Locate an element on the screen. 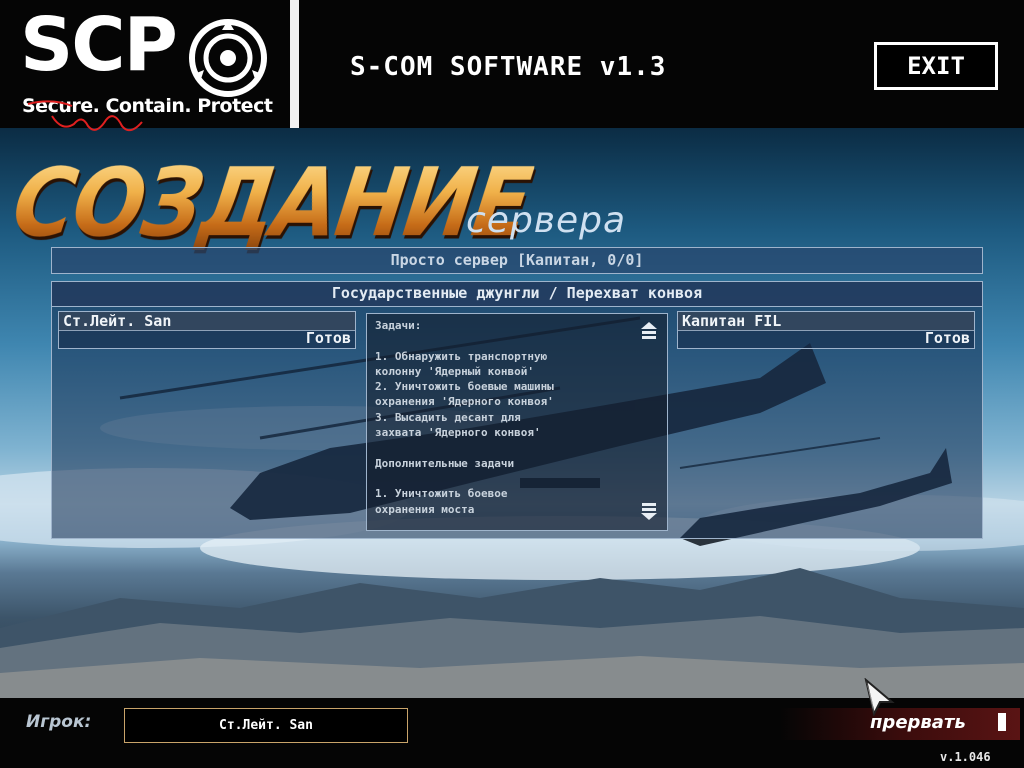 The image size is (1024, 768). objective-line: Дополнительные задачи is located at coordinates (445, 463).